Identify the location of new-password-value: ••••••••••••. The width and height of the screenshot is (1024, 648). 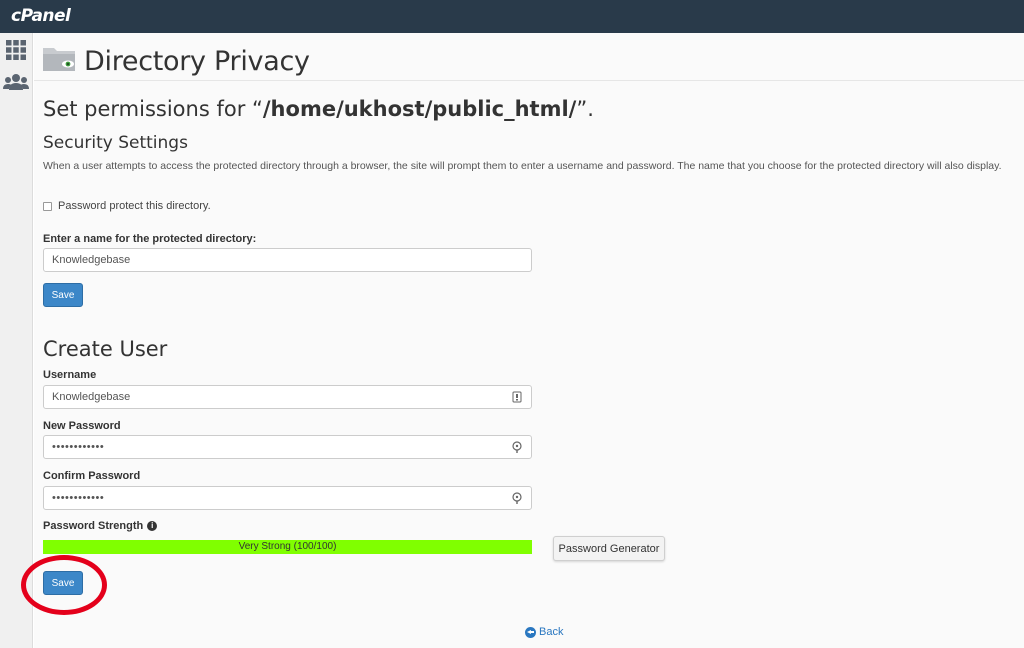
(78, 447).